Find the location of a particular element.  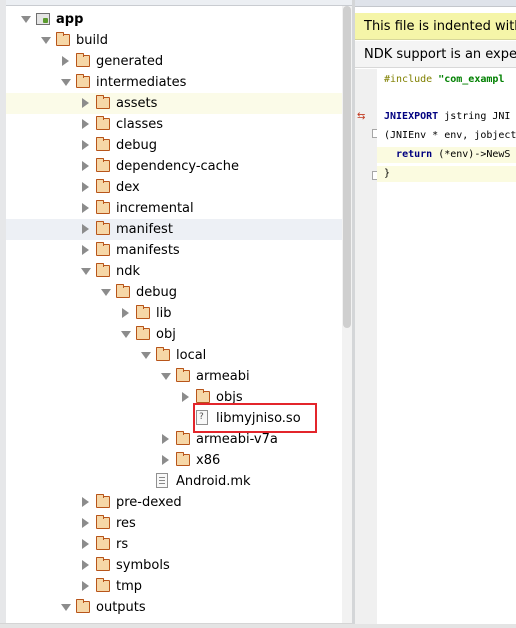

tree-node-dependency-cache: dependency-cache is located at coordinates (174, 166).